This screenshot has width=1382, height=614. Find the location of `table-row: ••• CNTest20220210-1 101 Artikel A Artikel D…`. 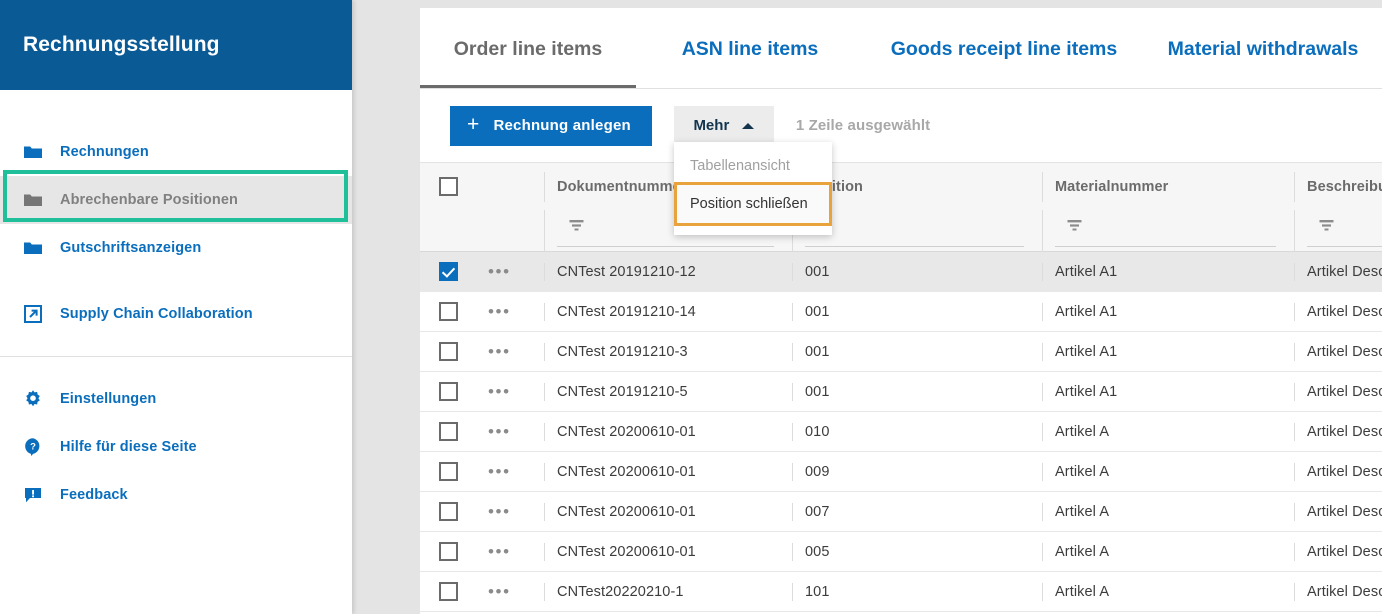

table-row: ••• CNTest20220210-1 101 Artikel A Artikel D… is located at coordinates (901, 592).